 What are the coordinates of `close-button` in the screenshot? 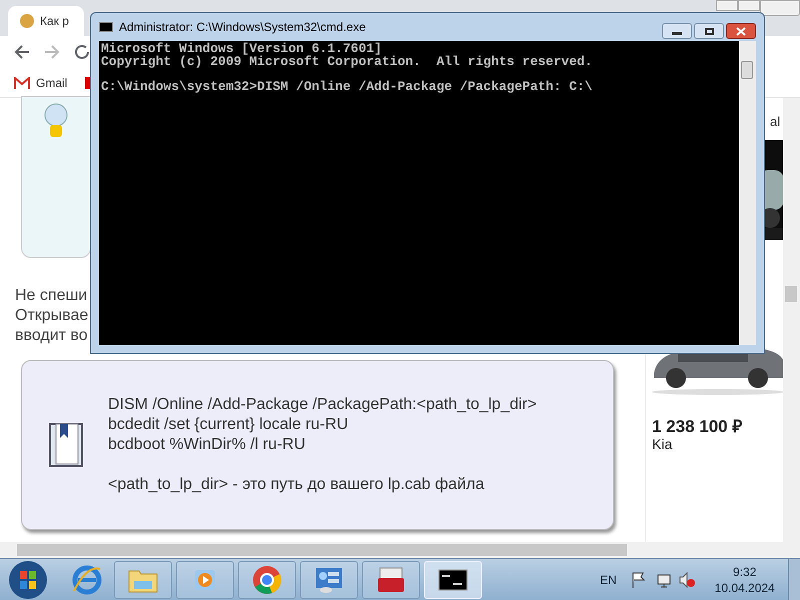 It's located at (741, 31).